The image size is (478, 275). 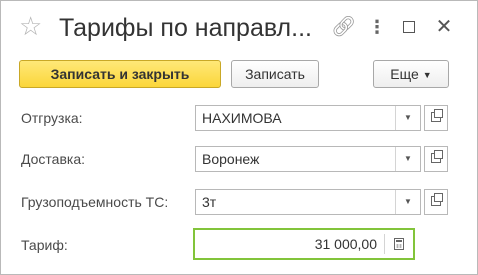 I want to click on delivery-value: Воронеж, so click(x=231, y=159).